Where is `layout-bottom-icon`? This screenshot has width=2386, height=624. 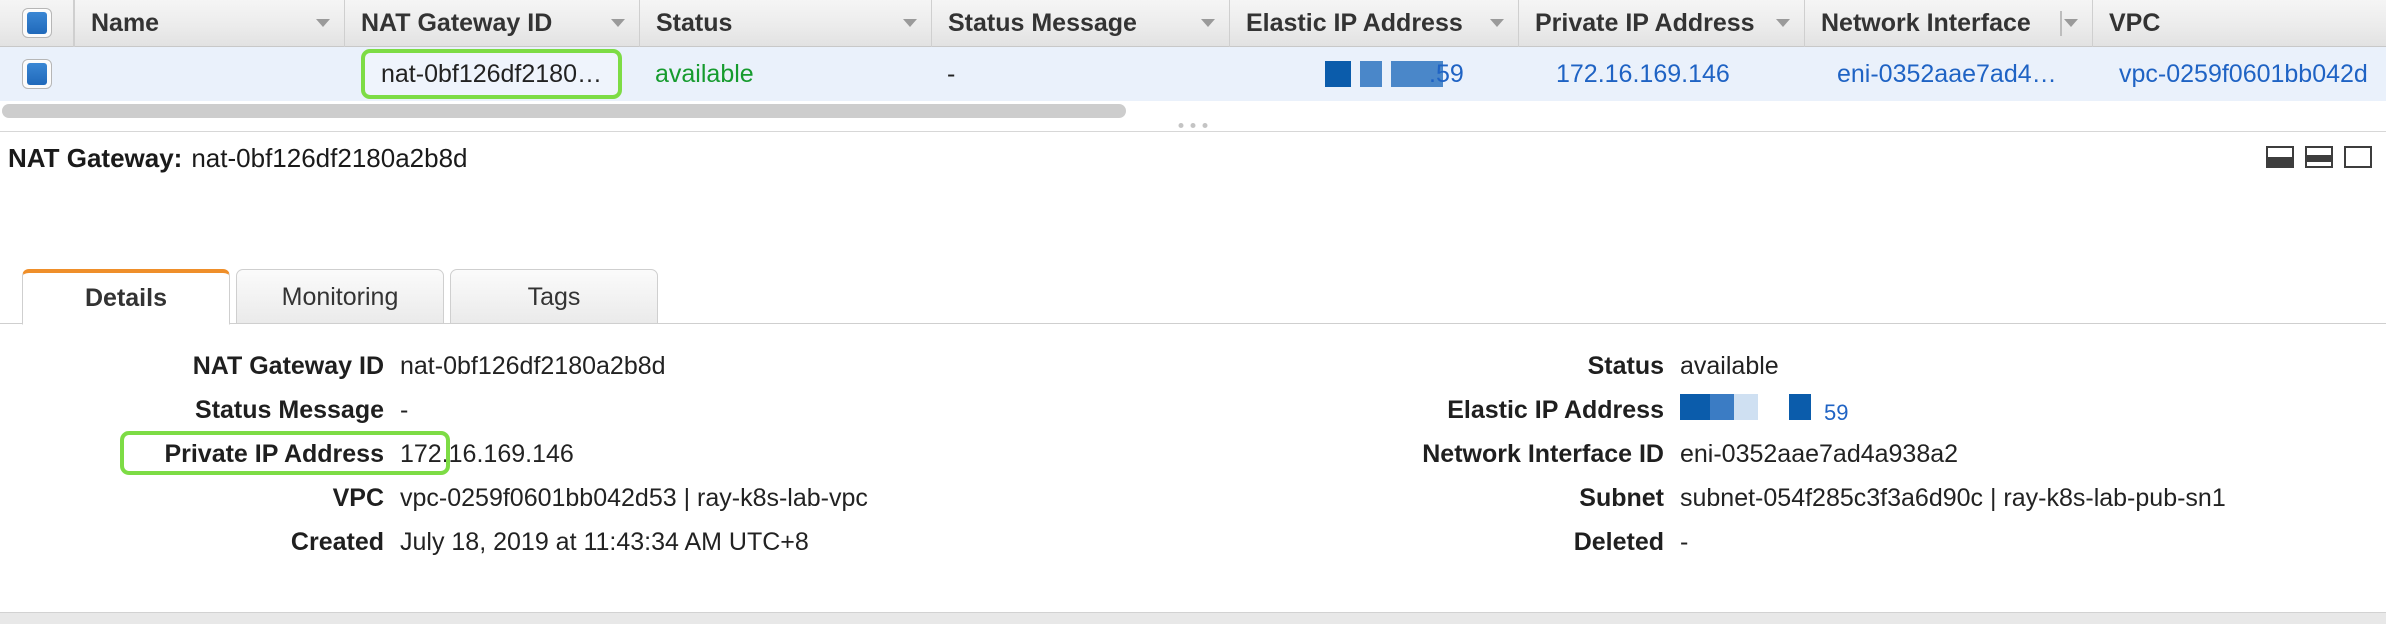
layout-bottom-icon is located at coordinates (2280, 157).